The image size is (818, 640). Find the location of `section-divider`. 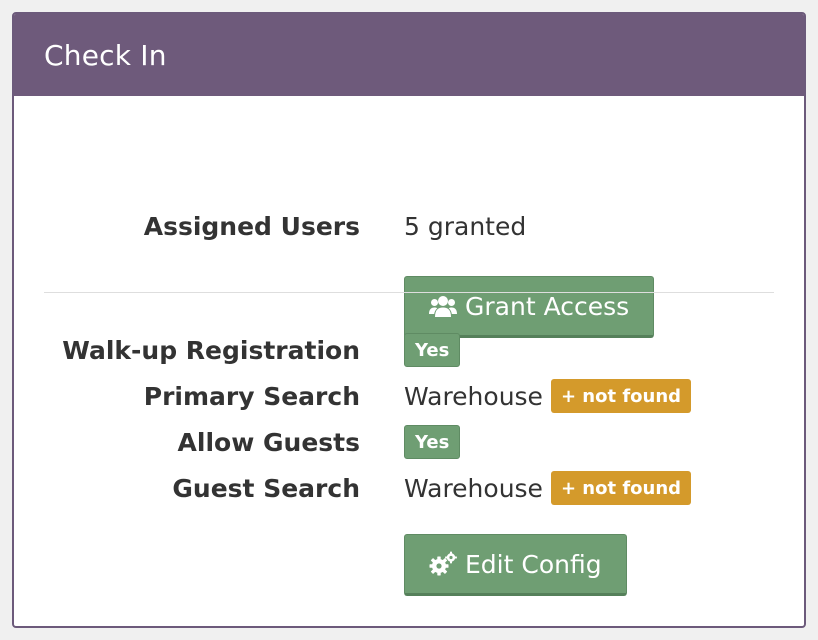

section-divider is located at coordinates (409, 292).